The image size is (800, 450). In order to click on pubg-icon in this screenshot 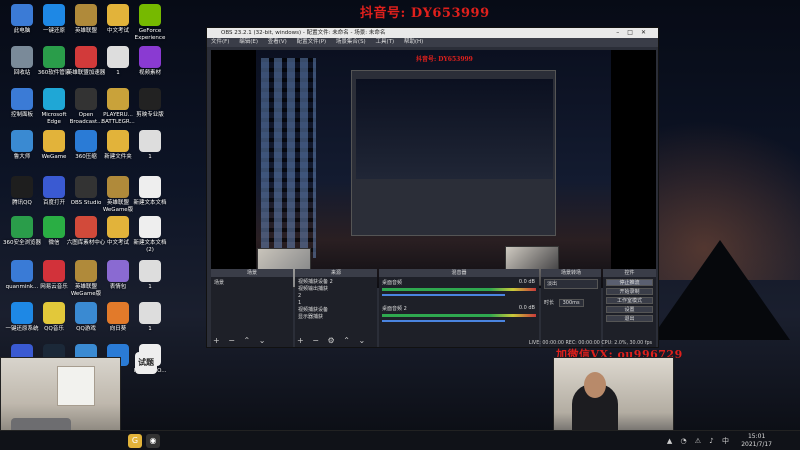, I will do `click(118, 99)`.